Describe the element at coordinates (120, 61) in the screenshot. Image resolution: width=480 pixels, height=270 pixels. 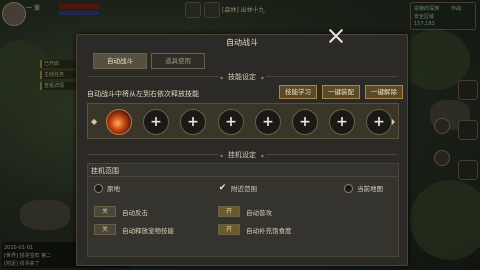
I see `tab-auto-battle: 自动战斗` at that location.